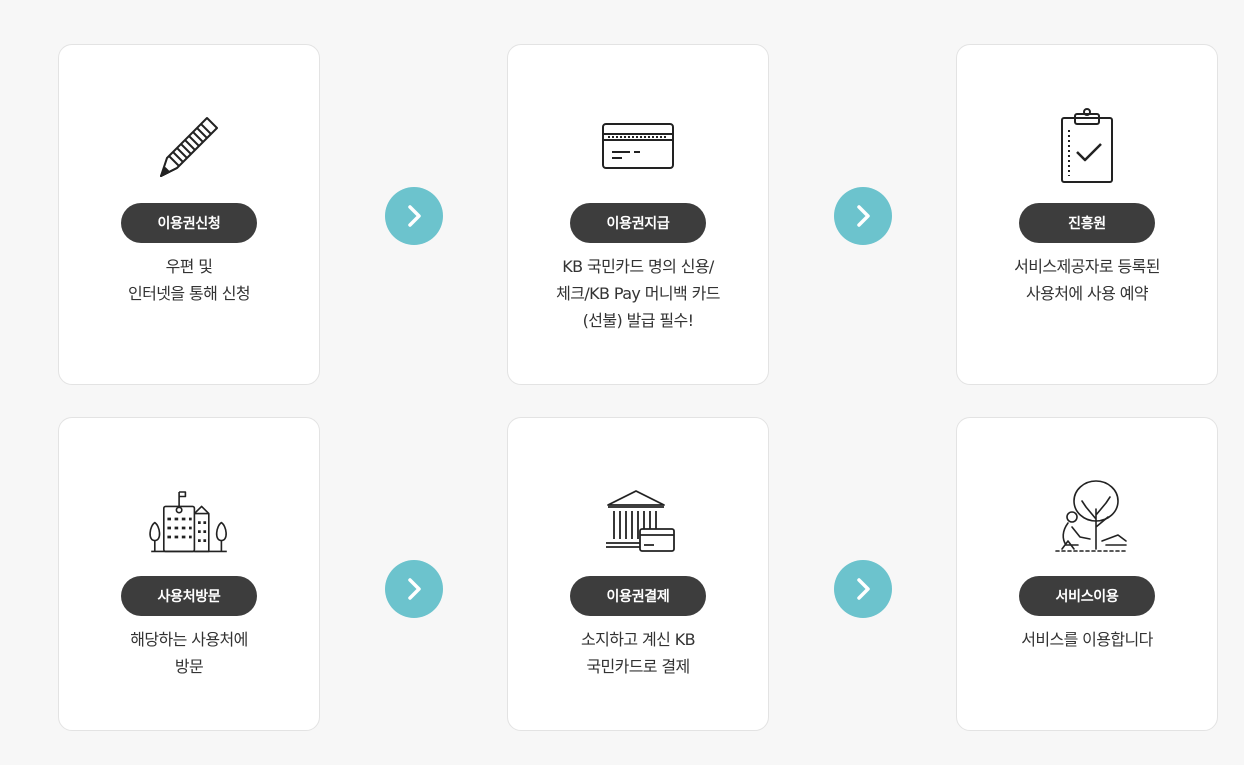  Describe the element at coordinates (638, 574) in the screenshot. I see `step-card-payment: 이용권결제 소지하고 계신 KB 국민카드로 결제` at that location.